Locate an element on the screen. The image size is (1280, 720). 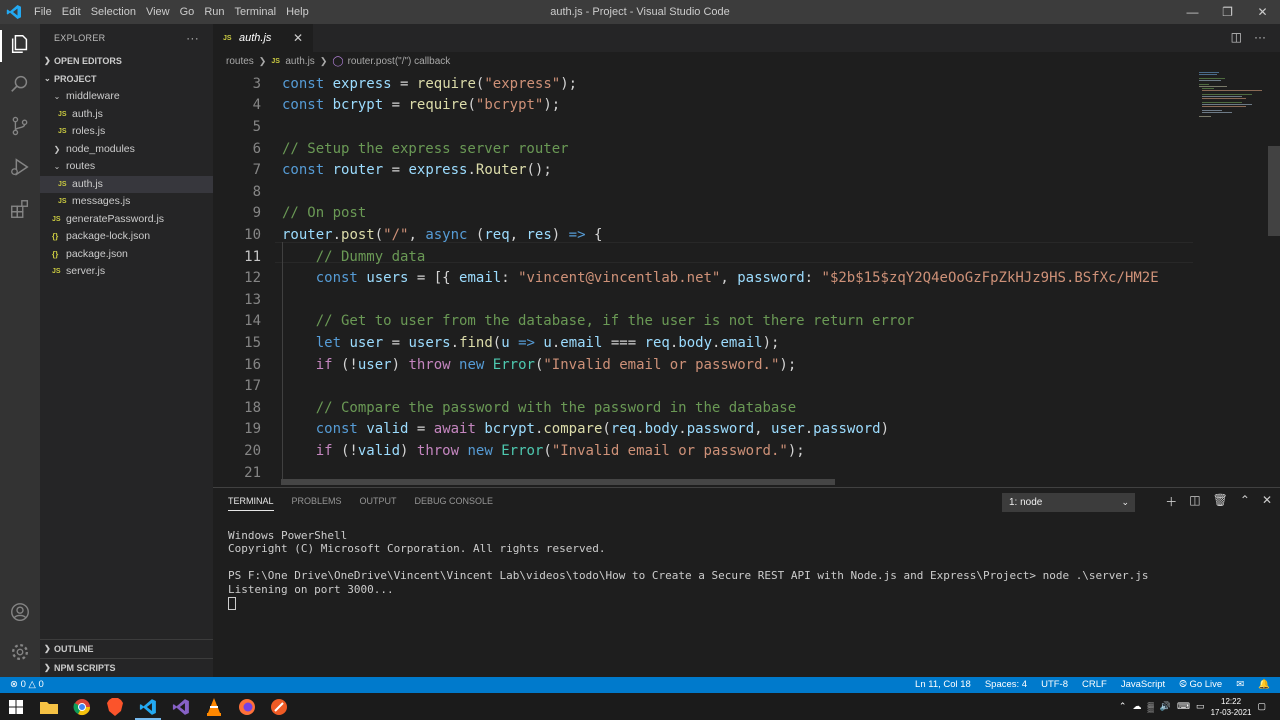
tree-item: {} package.json is located at coordinates (126, 255).